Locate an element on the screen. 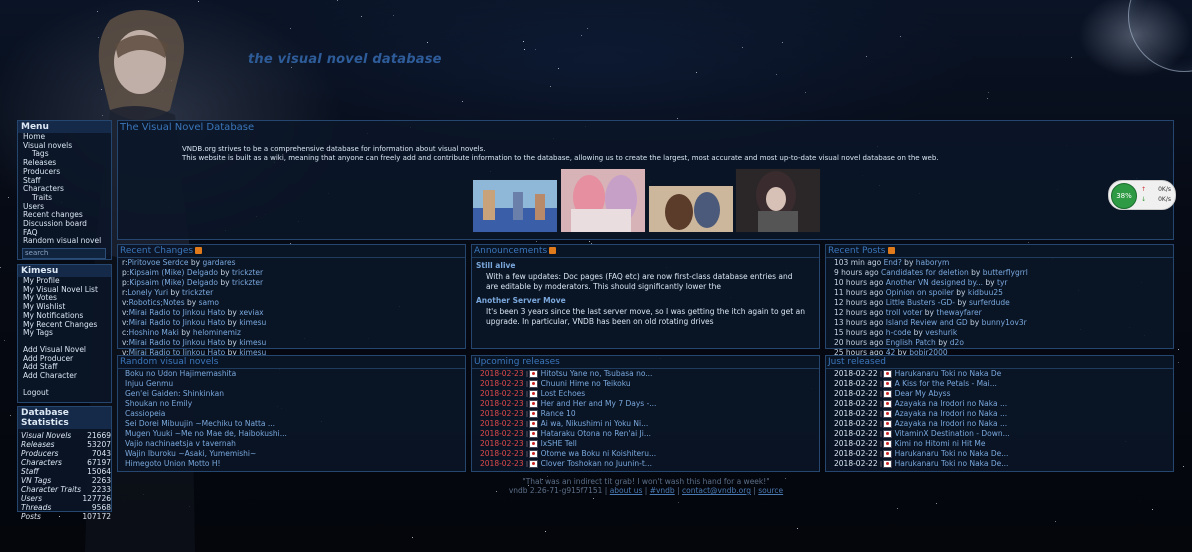  release-title-link: Harukanaru Toki no Naka De is located at coordinates (948, 373).